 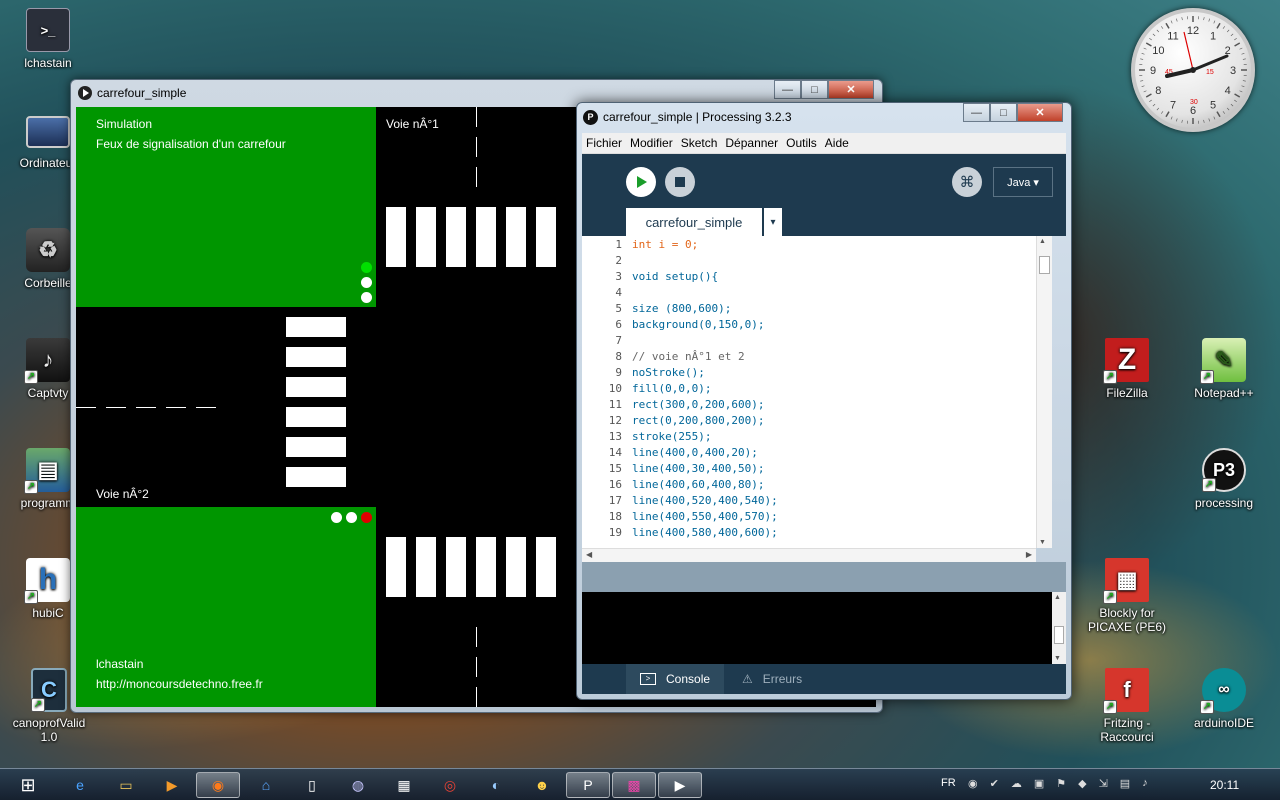 What do you see at coordinates (948, 783) in the screenshot?
I see `language-indicator: FR` at bounding box center [948, 783].